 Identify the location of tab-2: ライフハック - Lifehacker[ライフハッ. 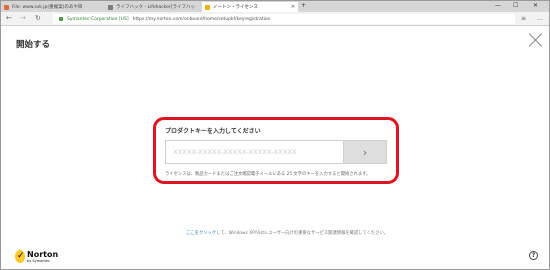
(153, 7).